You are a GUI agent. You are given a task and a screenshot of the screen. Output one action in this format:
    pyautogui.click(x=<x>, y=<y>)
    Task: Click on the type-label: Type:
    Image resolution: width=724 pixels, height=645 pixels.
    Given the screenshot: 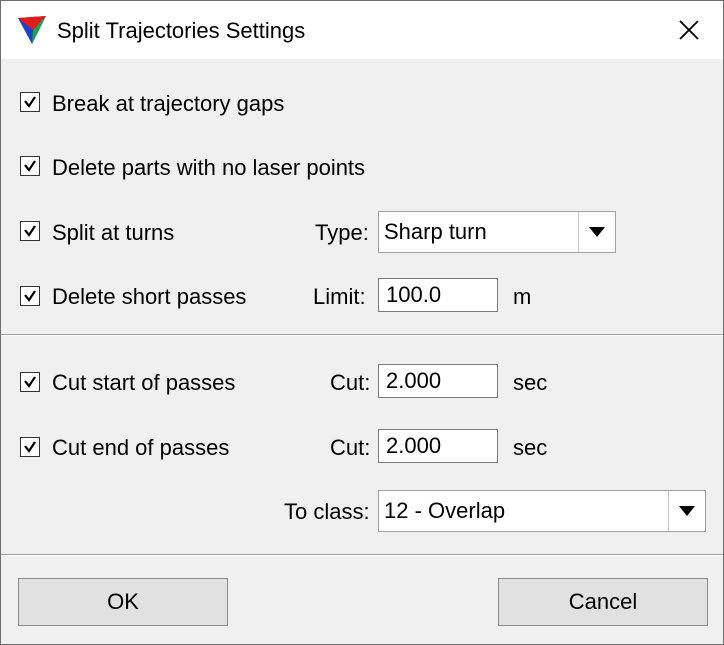 What is the action you would take?
    pyautogui.click(x=342, y=232)
    